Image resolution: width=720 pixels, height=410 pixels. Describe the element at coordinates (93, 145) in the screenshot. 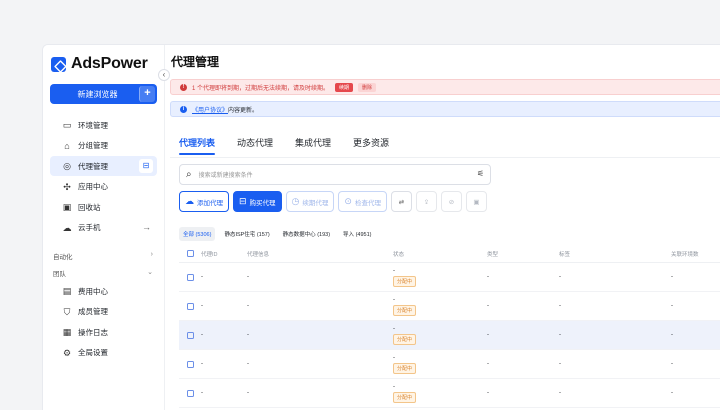

I see `sidebar-item-label: 分组管理` at that location.